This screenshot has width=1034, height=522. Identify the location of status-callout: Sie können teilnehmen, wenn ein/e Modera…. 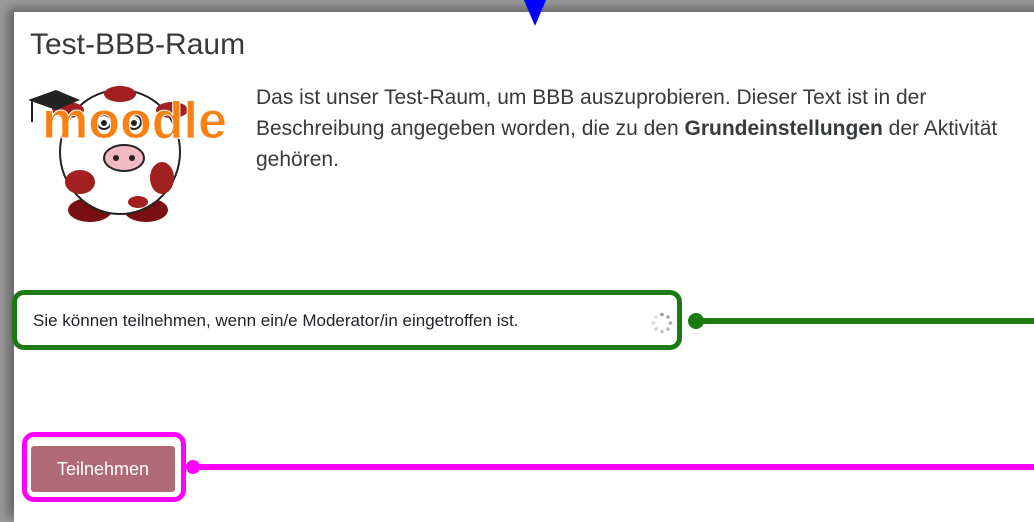
(347, 320).